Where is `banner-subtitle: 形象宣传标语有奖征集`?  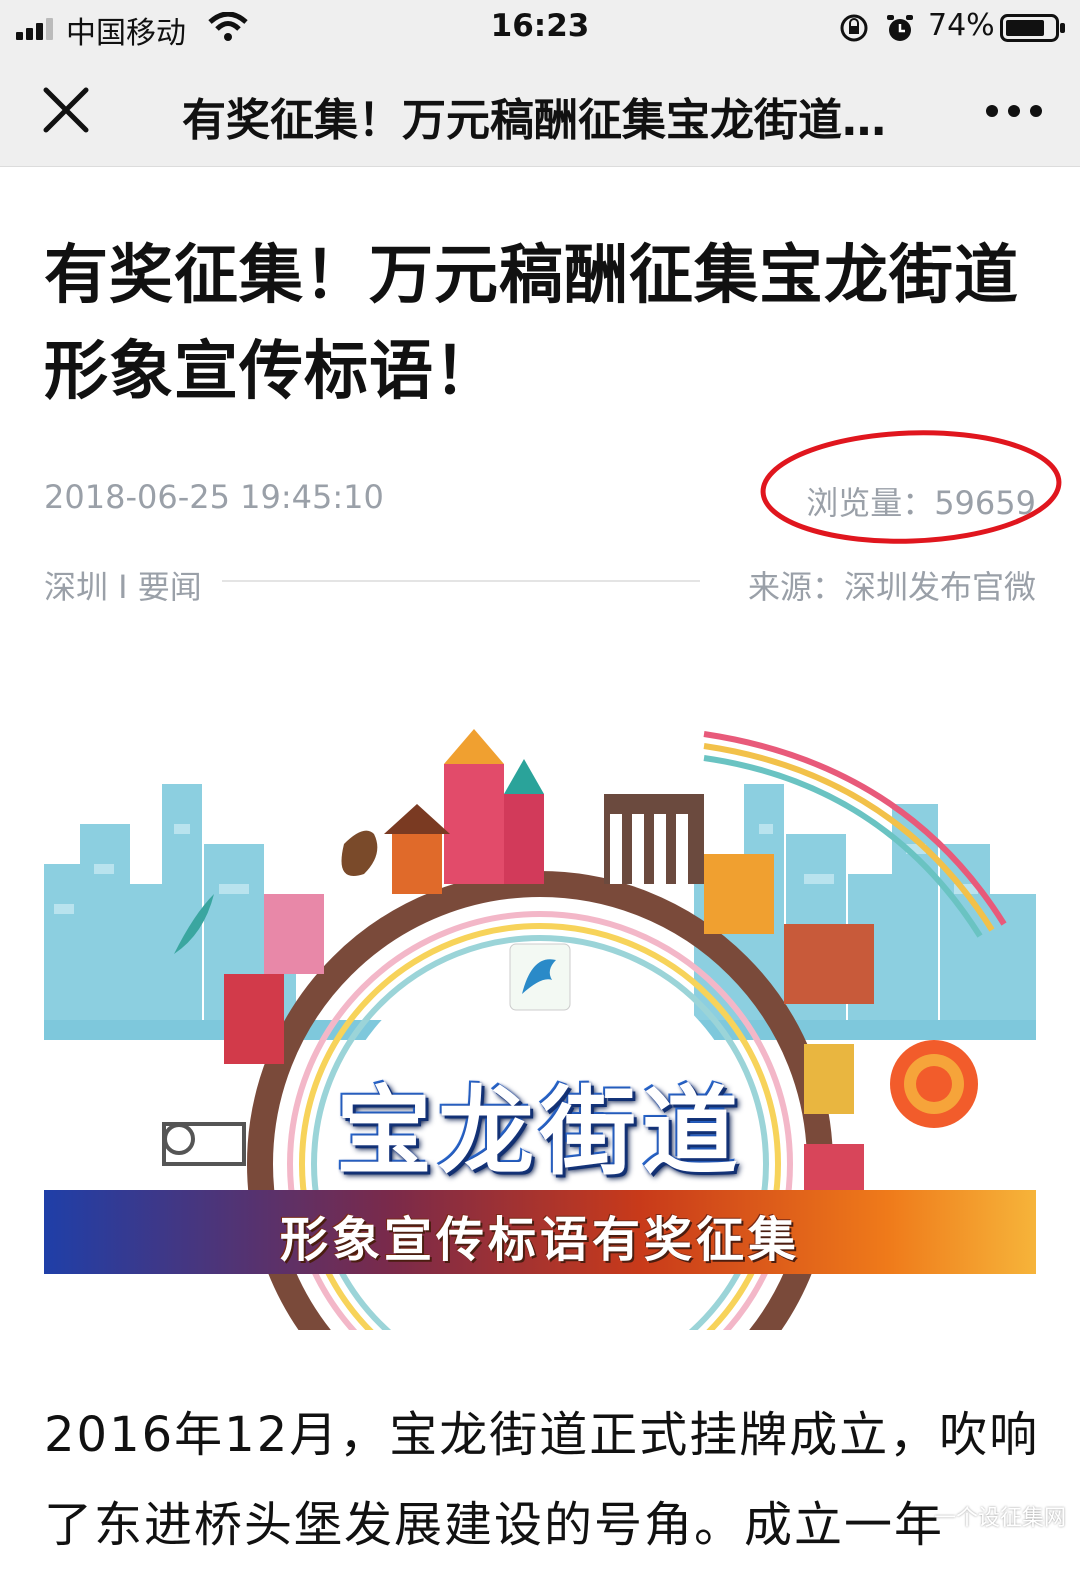 banner-subtitle: 形象宣传标语有奖征集 is located at coordinates (539, 1240).